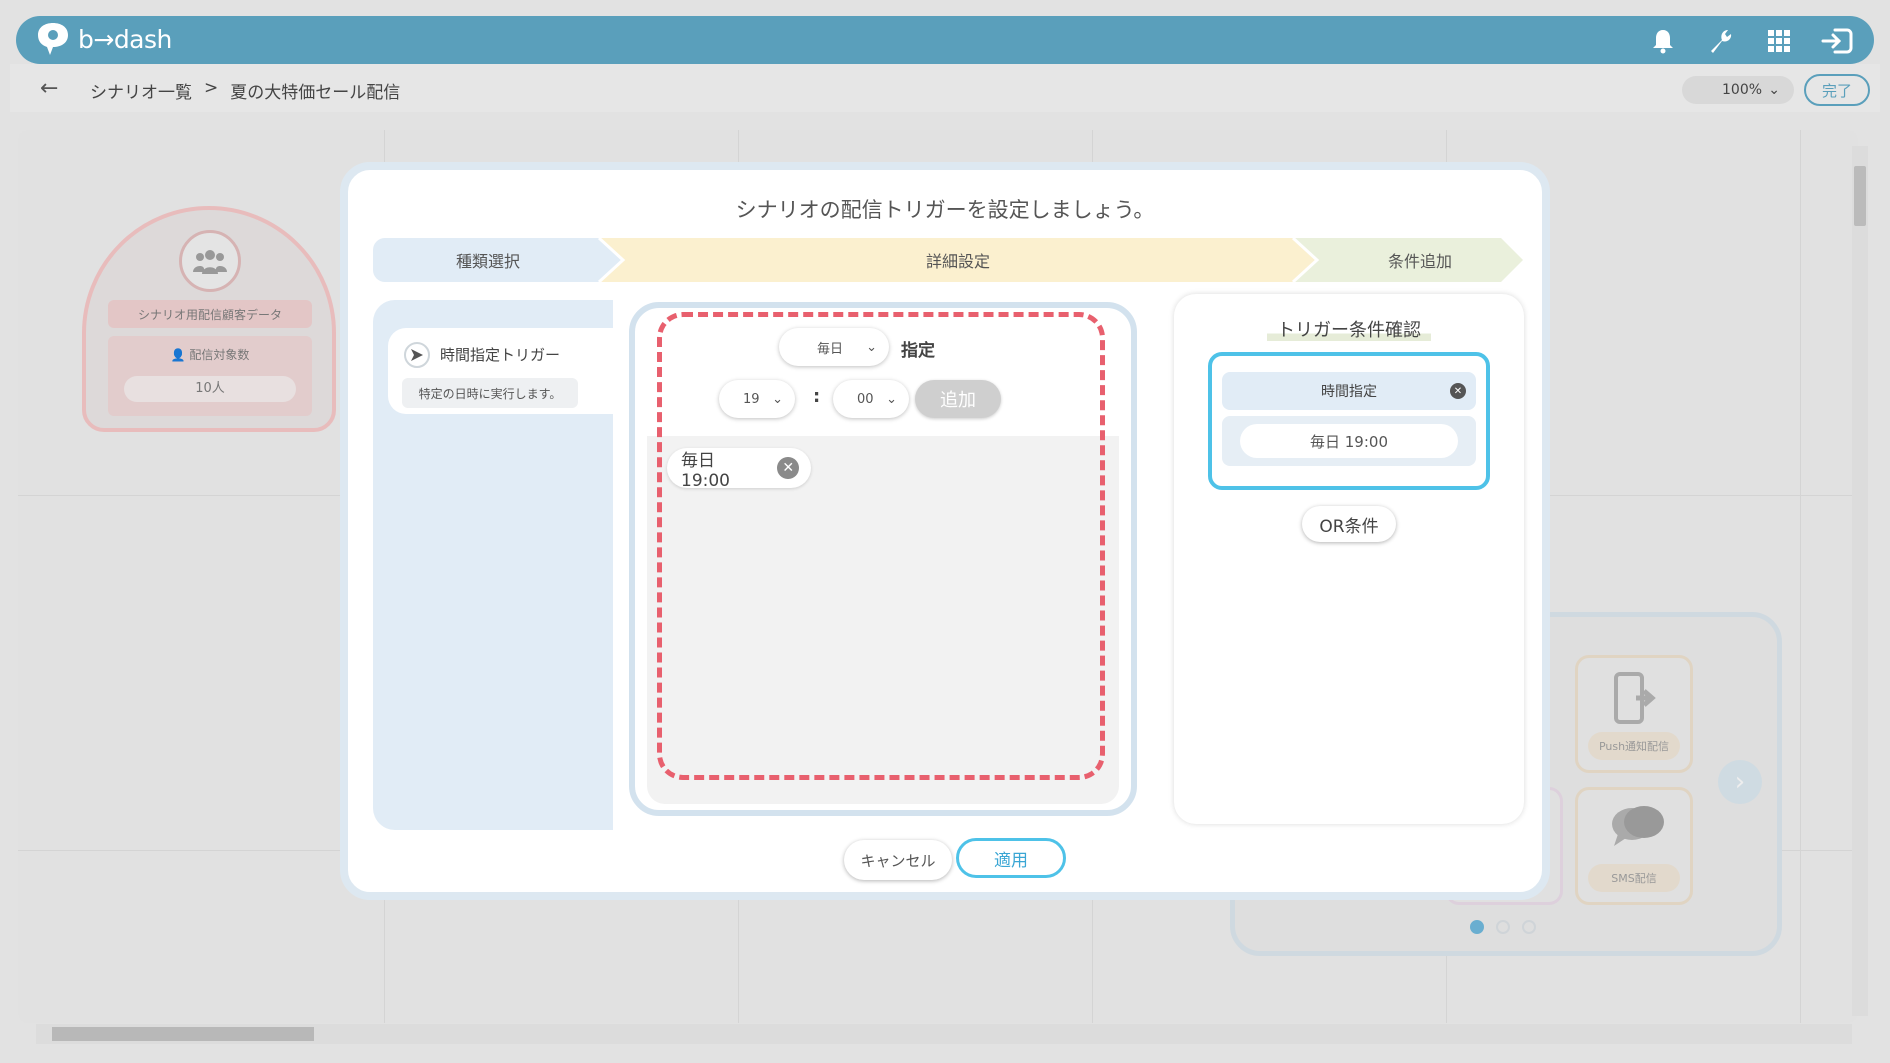 This screenshot has width=1890, height=1063. Describe the element at coordinates (751, 399) in the screenshot. I see `hour-value: 19` at that location.